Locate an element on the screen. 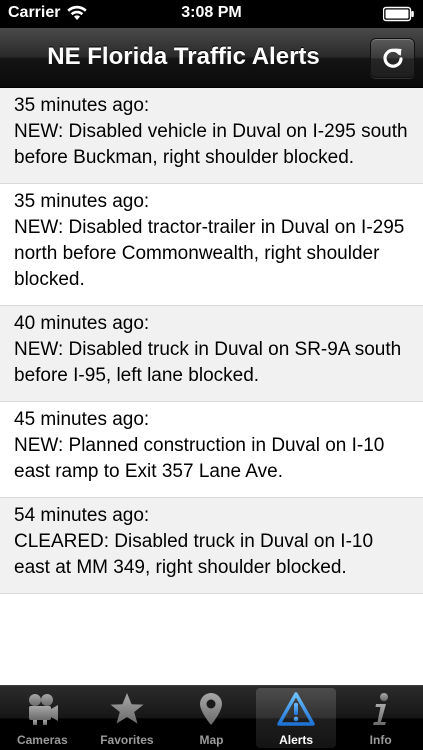 This screenshot has height=750, width=423. refresh-button is located at coordinates (392, 58).